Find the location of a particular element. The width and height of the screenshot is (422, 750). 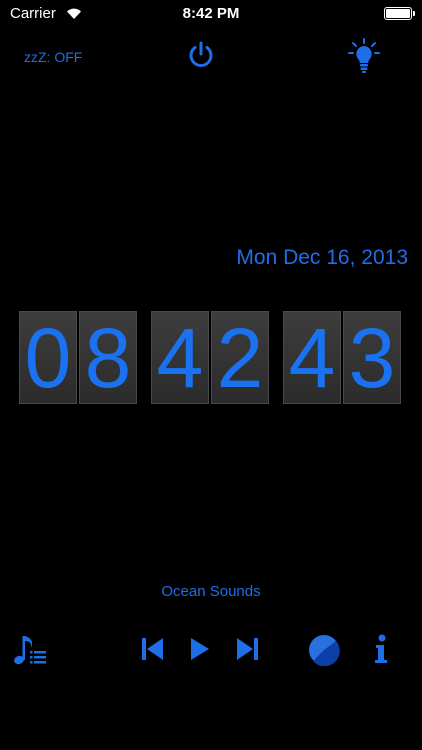

second-tens-digit: 4 is located at coordinates (312, 357).